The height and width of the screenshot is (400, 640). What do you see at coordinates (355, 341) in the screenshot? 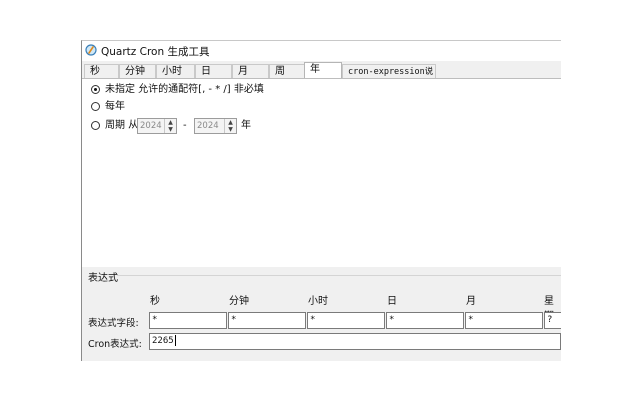
I see `cron-expression-input: 2265` at bounding box center [355, 341].